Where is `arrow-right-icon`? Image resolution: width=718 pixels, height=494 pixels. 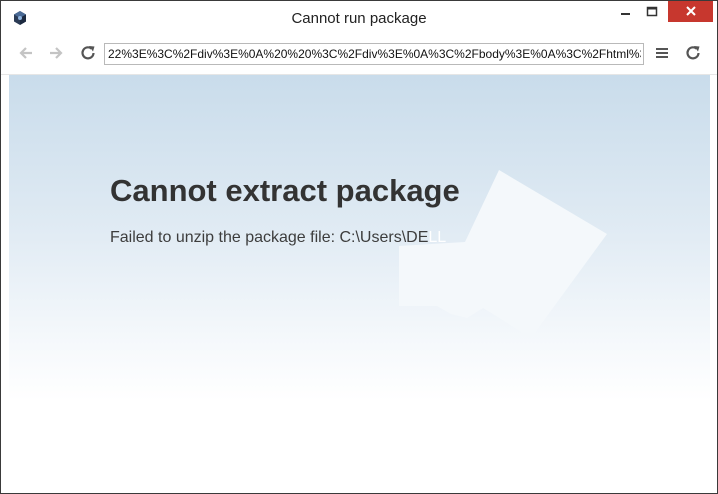 arrow-right-icon is located at coordinates (56, 55).